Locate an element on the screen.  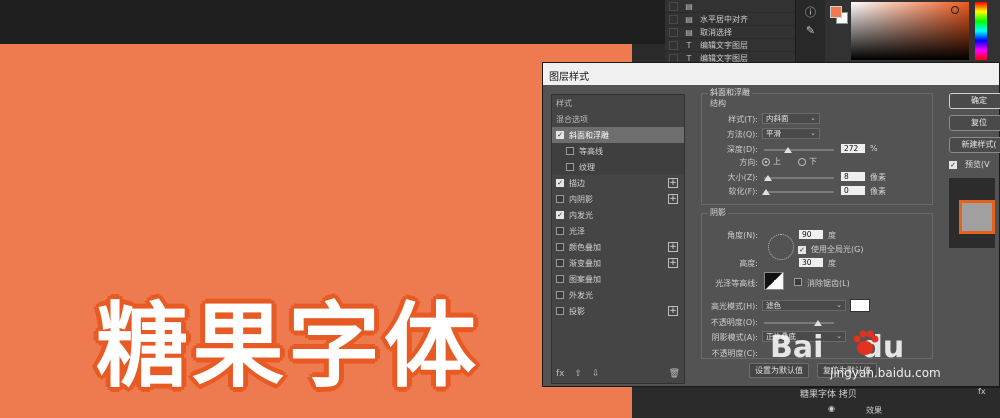
antialias-checkbox: 消除锯齿(L) is located at coordinates (822, 283).